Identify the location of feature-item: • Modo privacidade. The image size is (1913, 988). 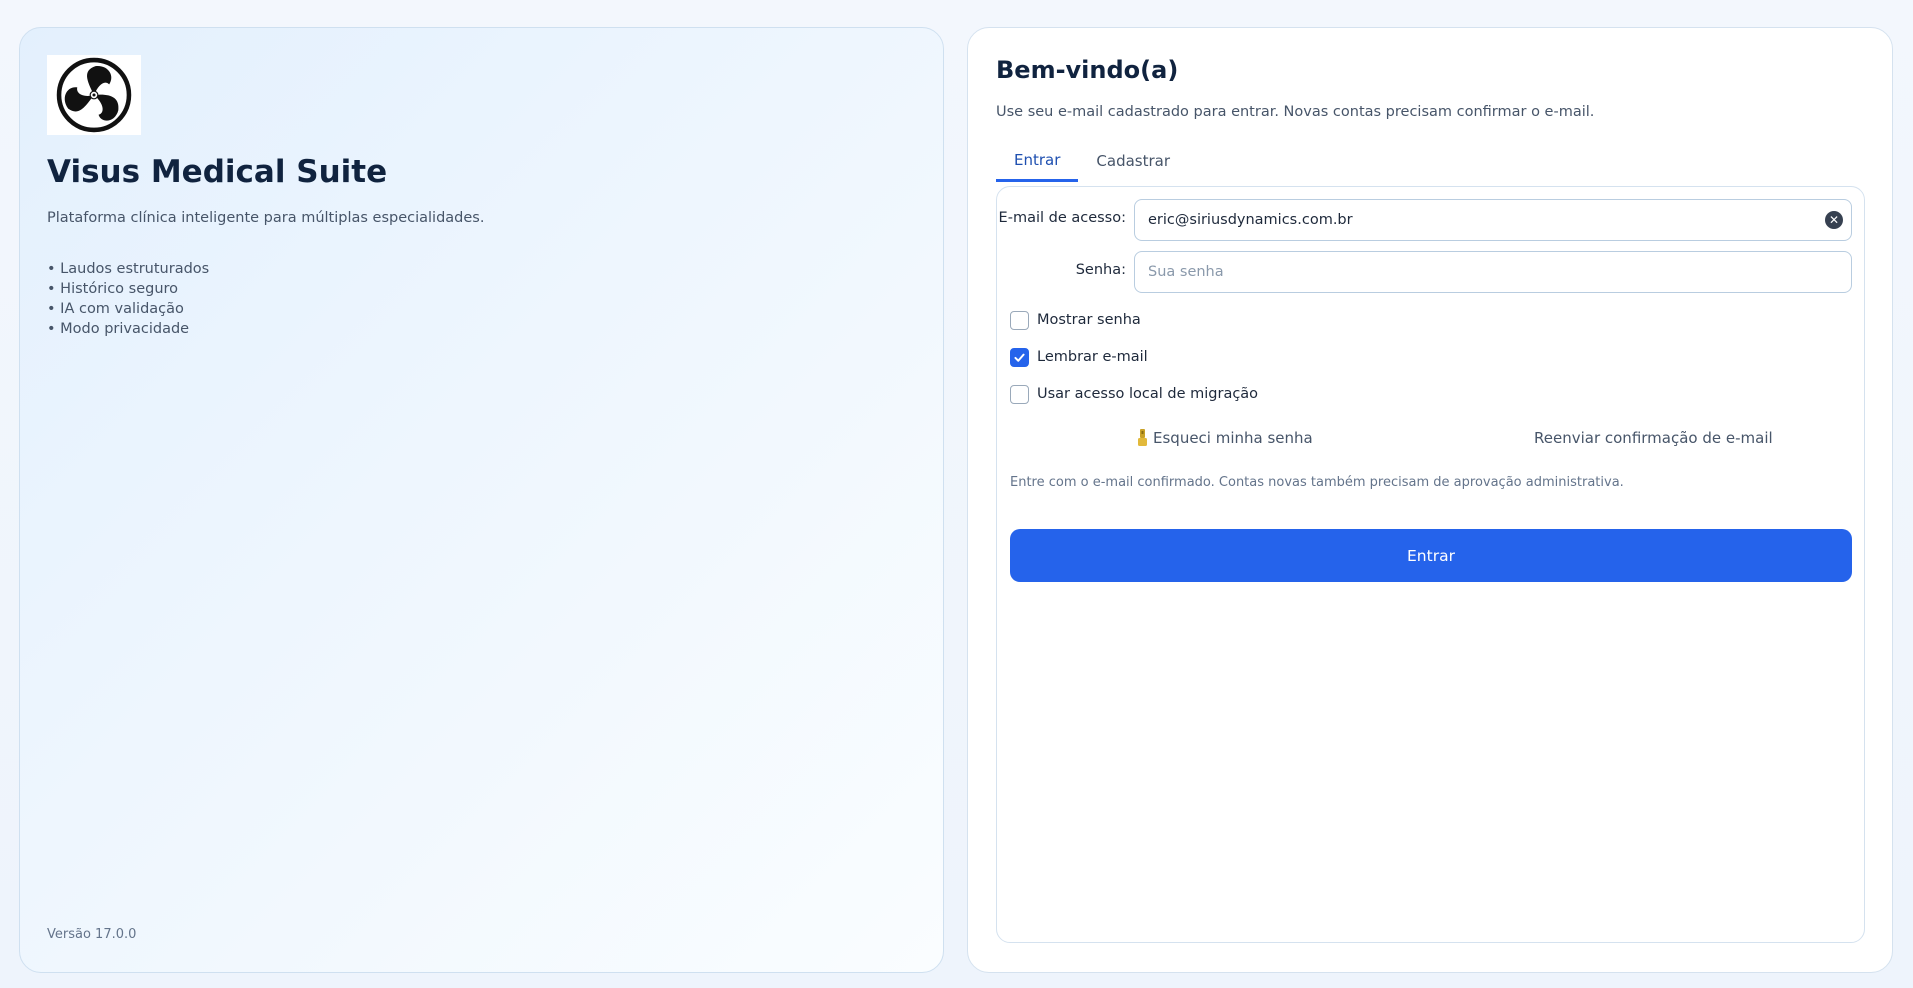
(118, 329).